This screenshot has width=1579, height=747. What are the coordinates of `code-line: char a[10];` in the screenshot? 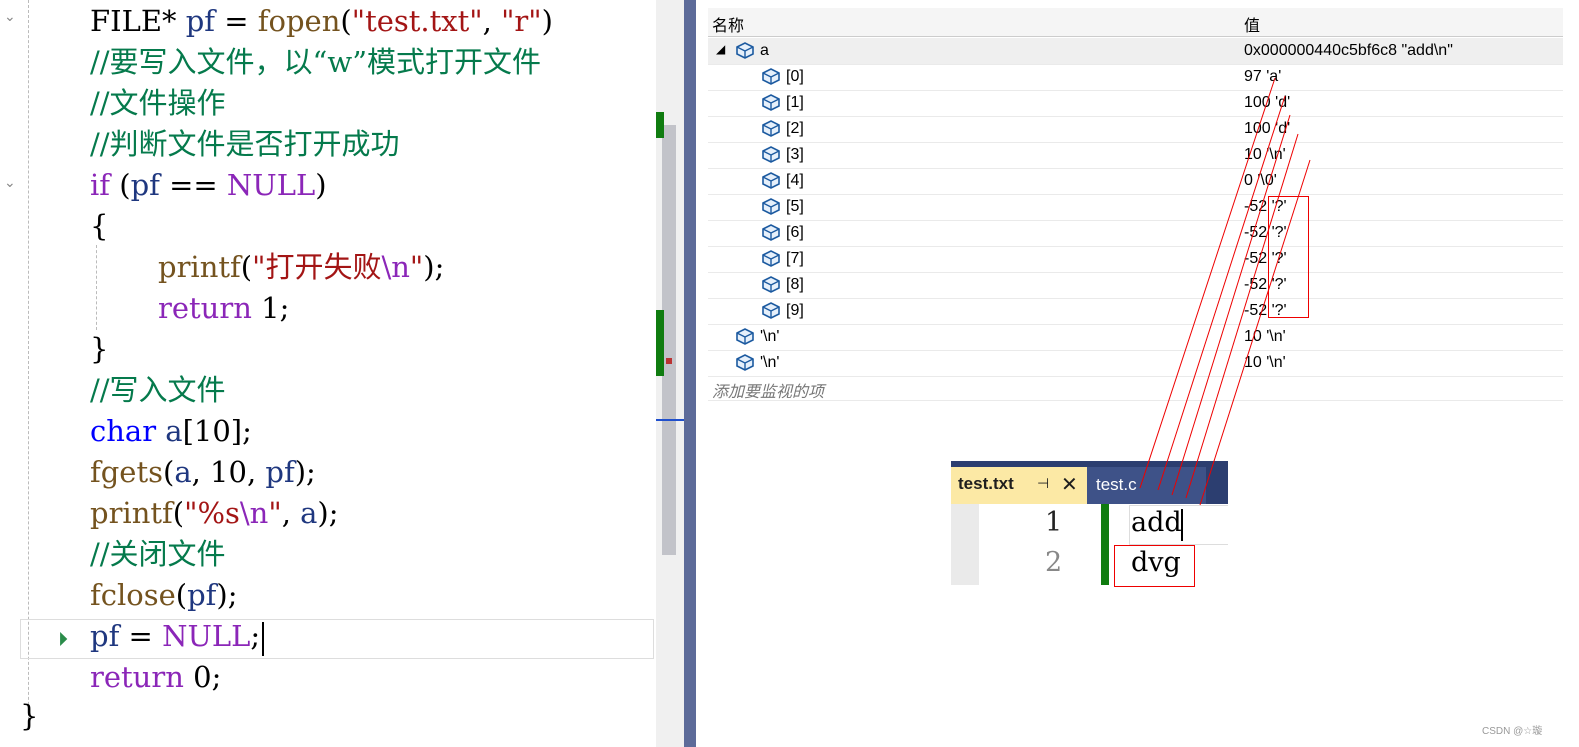 It's located at (171, 431).